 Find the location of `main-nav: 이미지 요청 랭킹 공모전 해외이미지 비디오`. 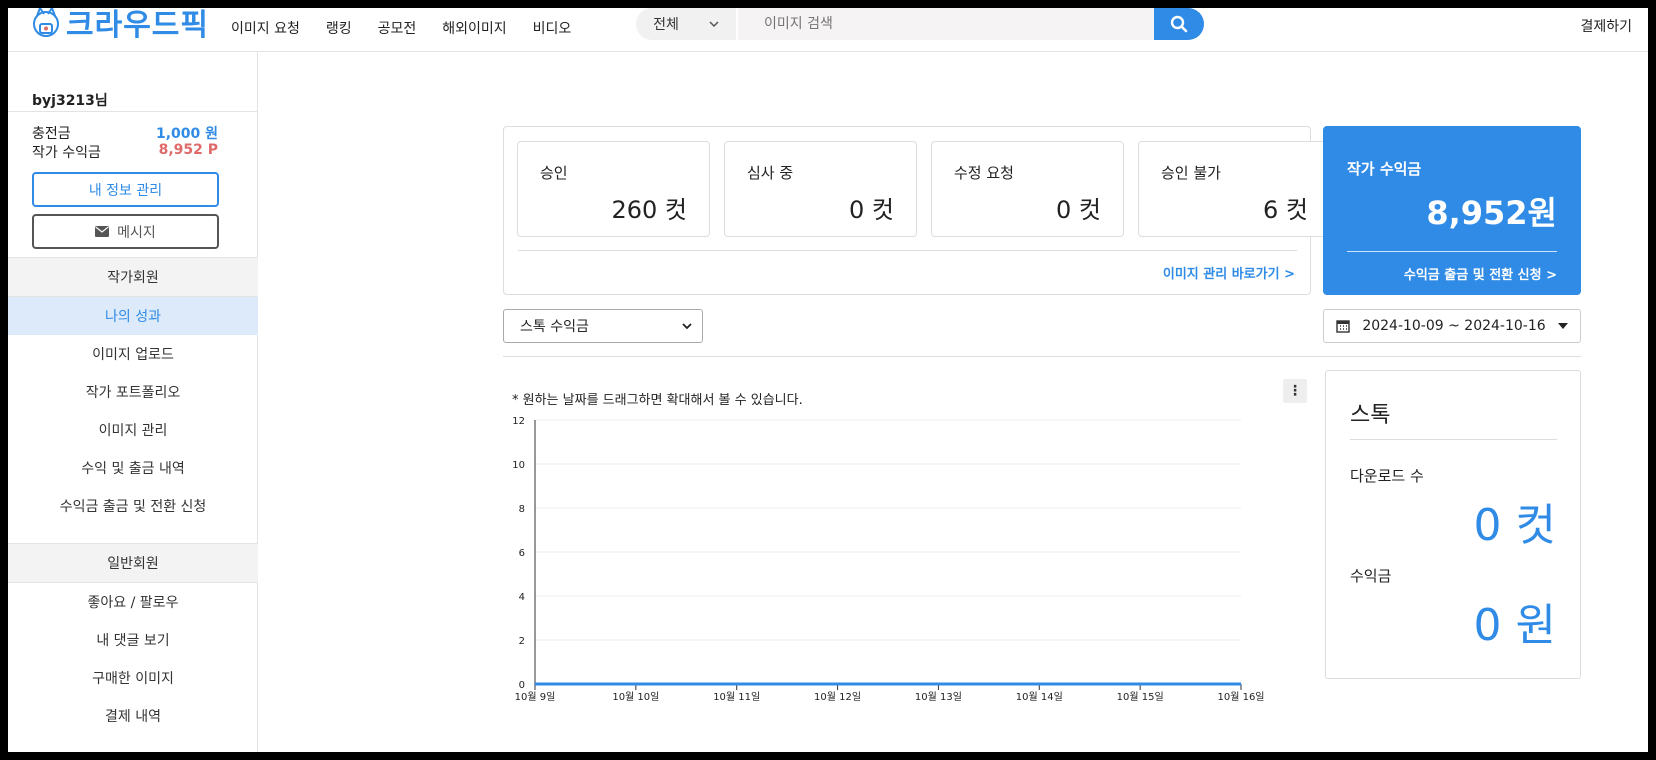

main-nav: 이미지 요청 랭킹 공모전 해외이미지 비디오 is located at coordinates (401, 28).